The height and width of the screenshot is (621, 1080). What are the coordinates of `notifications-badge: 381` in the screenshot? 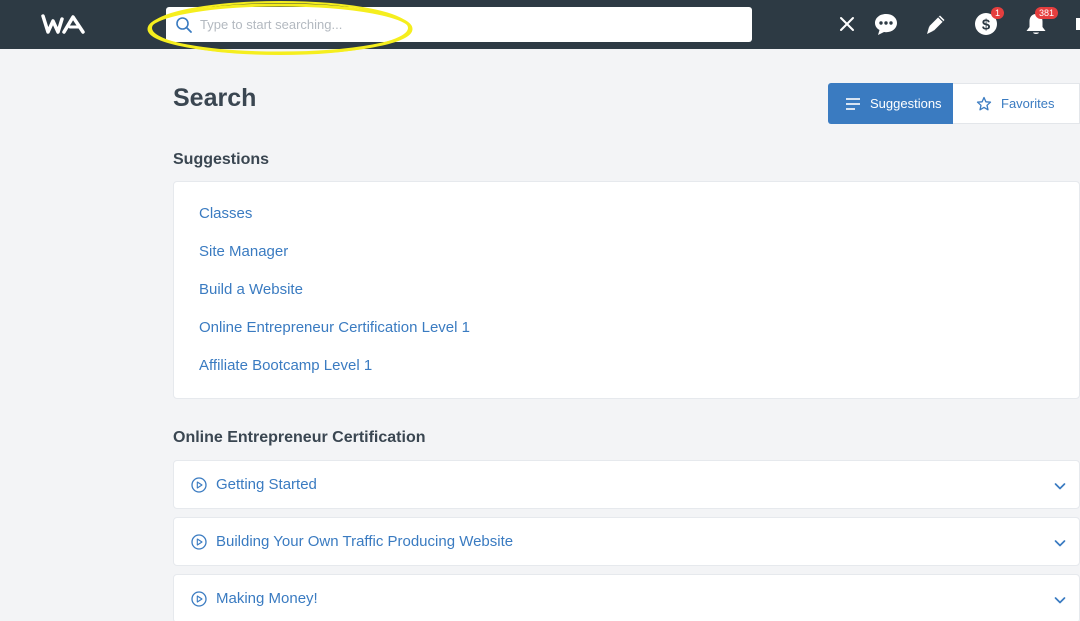 It's located at (1047, 13).